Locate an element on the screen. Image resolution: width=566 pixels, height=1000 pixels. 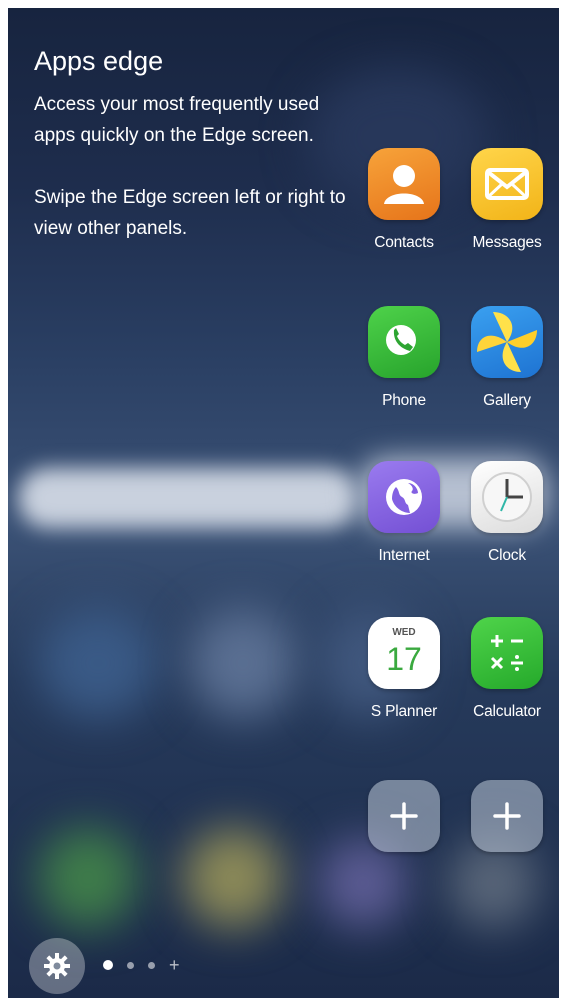
gear-icon is located at coordinates (57, 966).